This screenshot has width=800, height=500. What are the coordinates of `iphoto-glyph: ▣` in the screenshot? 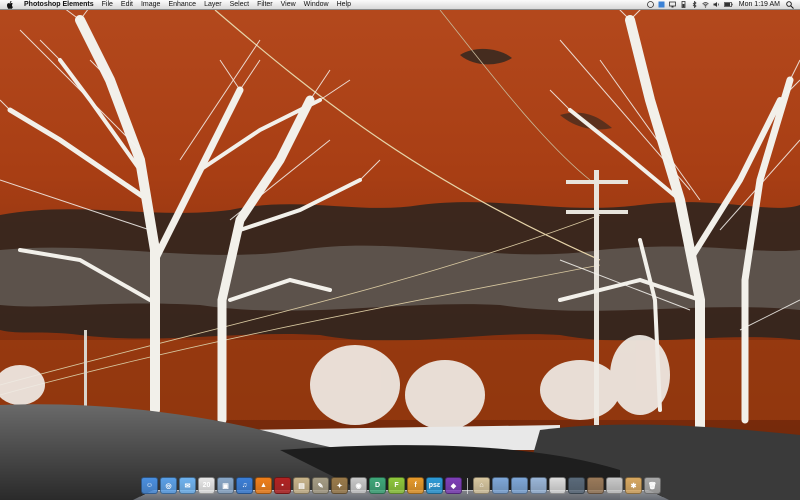 It's located at (225, 486).